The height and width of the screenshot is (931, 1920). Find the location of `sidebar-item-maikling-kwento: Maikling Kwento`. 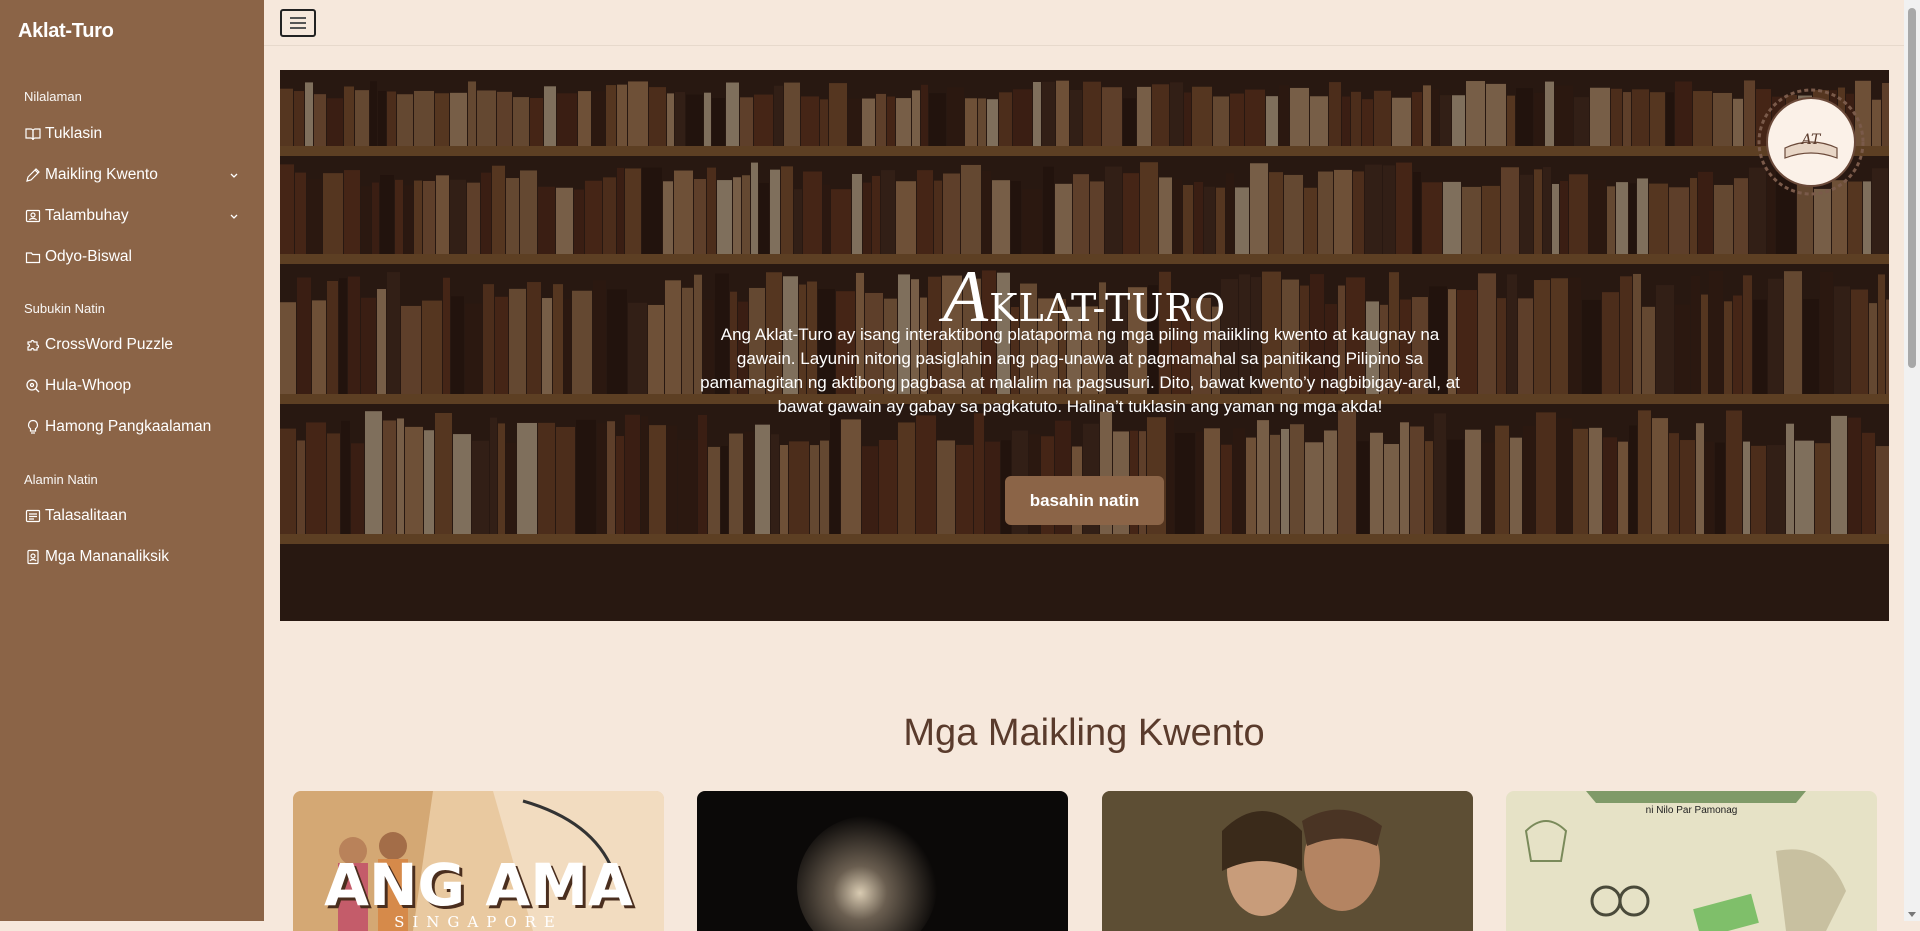

sidebar-item-maikling-kwento: Maikling Kwento is located at coordinates (136, 175).